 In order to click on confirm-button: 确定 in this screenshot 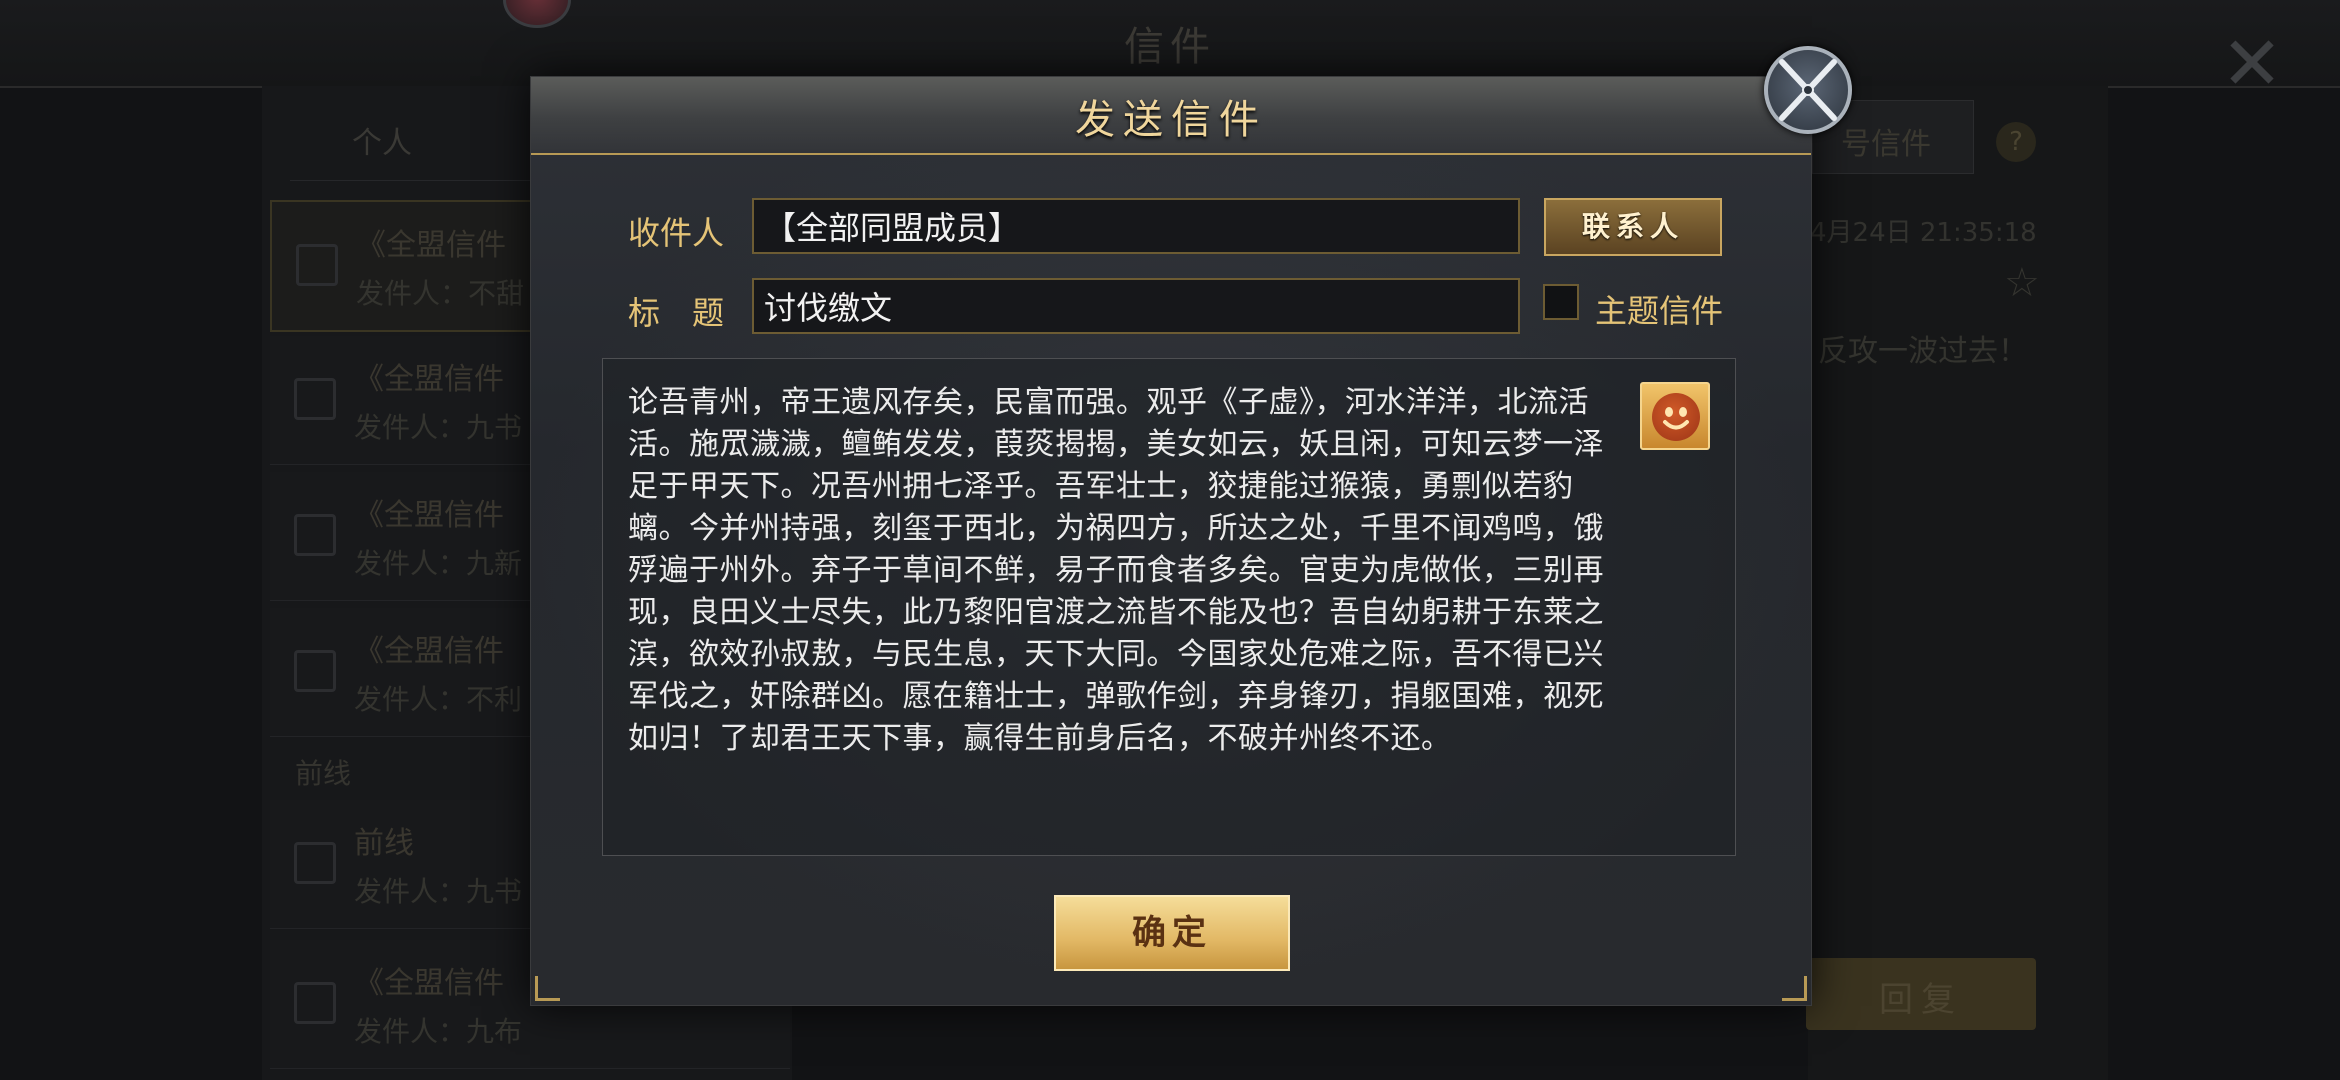, I will do `click(1172, 933)`.